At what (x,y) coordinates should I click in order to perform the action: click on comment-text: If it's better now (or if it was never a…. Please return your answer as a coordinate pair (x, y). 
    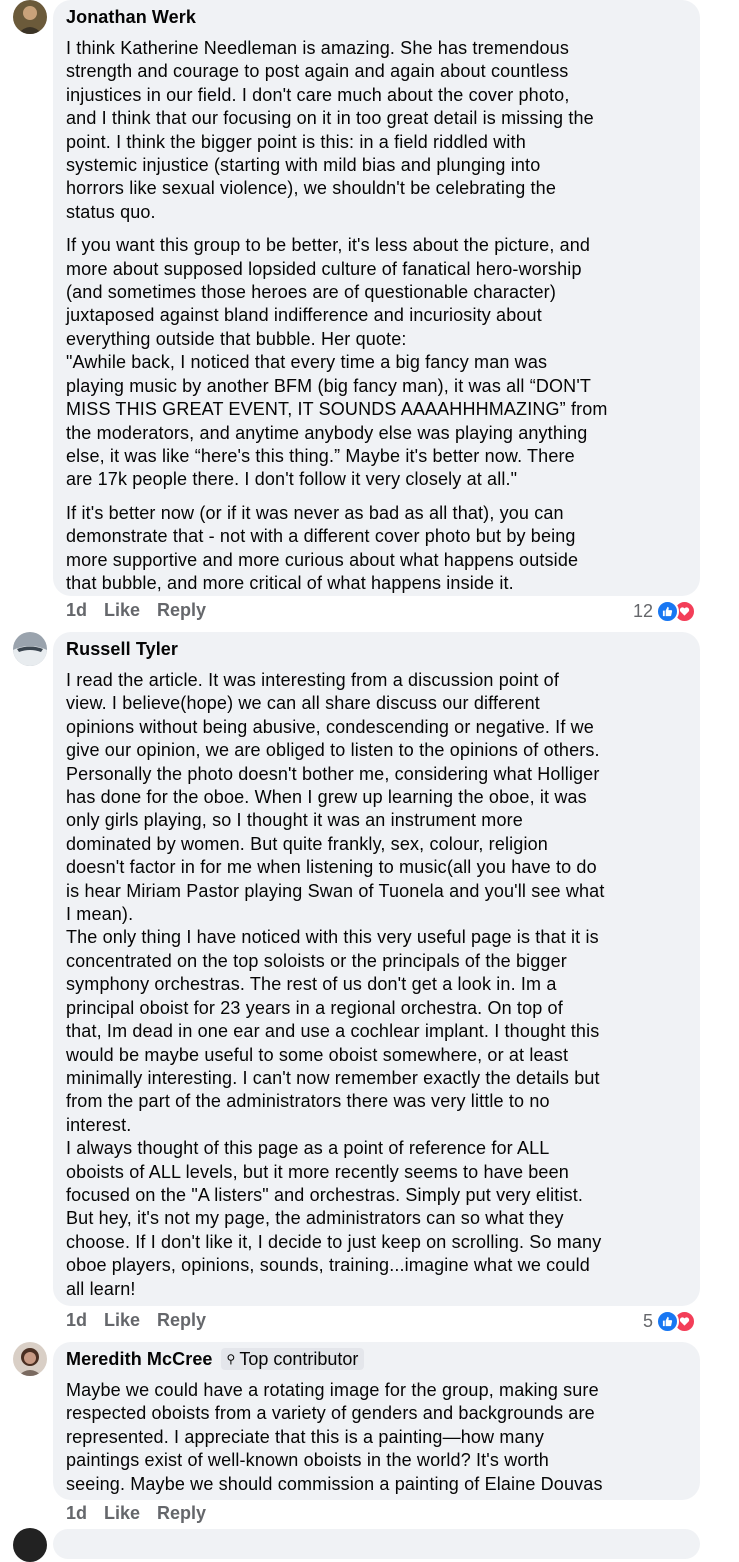
    Looking at the image, I should click on (322, 547).